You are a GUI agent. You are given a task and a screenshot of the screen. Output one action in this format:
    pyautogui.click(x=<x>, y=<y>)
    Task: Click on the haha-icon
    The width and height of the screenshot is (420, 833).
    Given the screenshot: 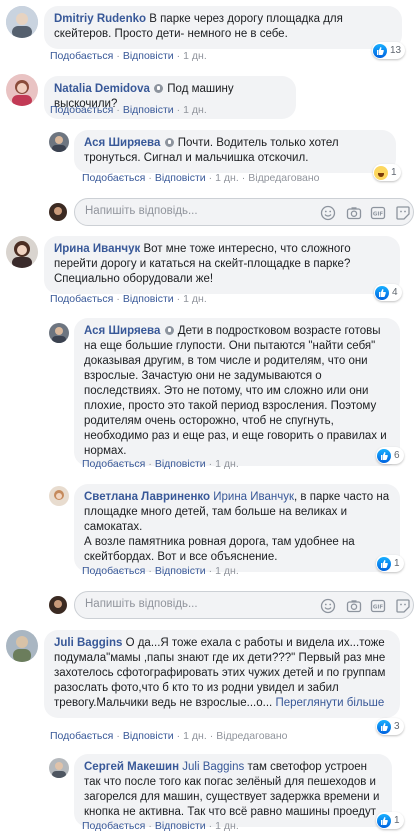 What is the action you would take?
    pyautogui.click(x=381, y=172)
    